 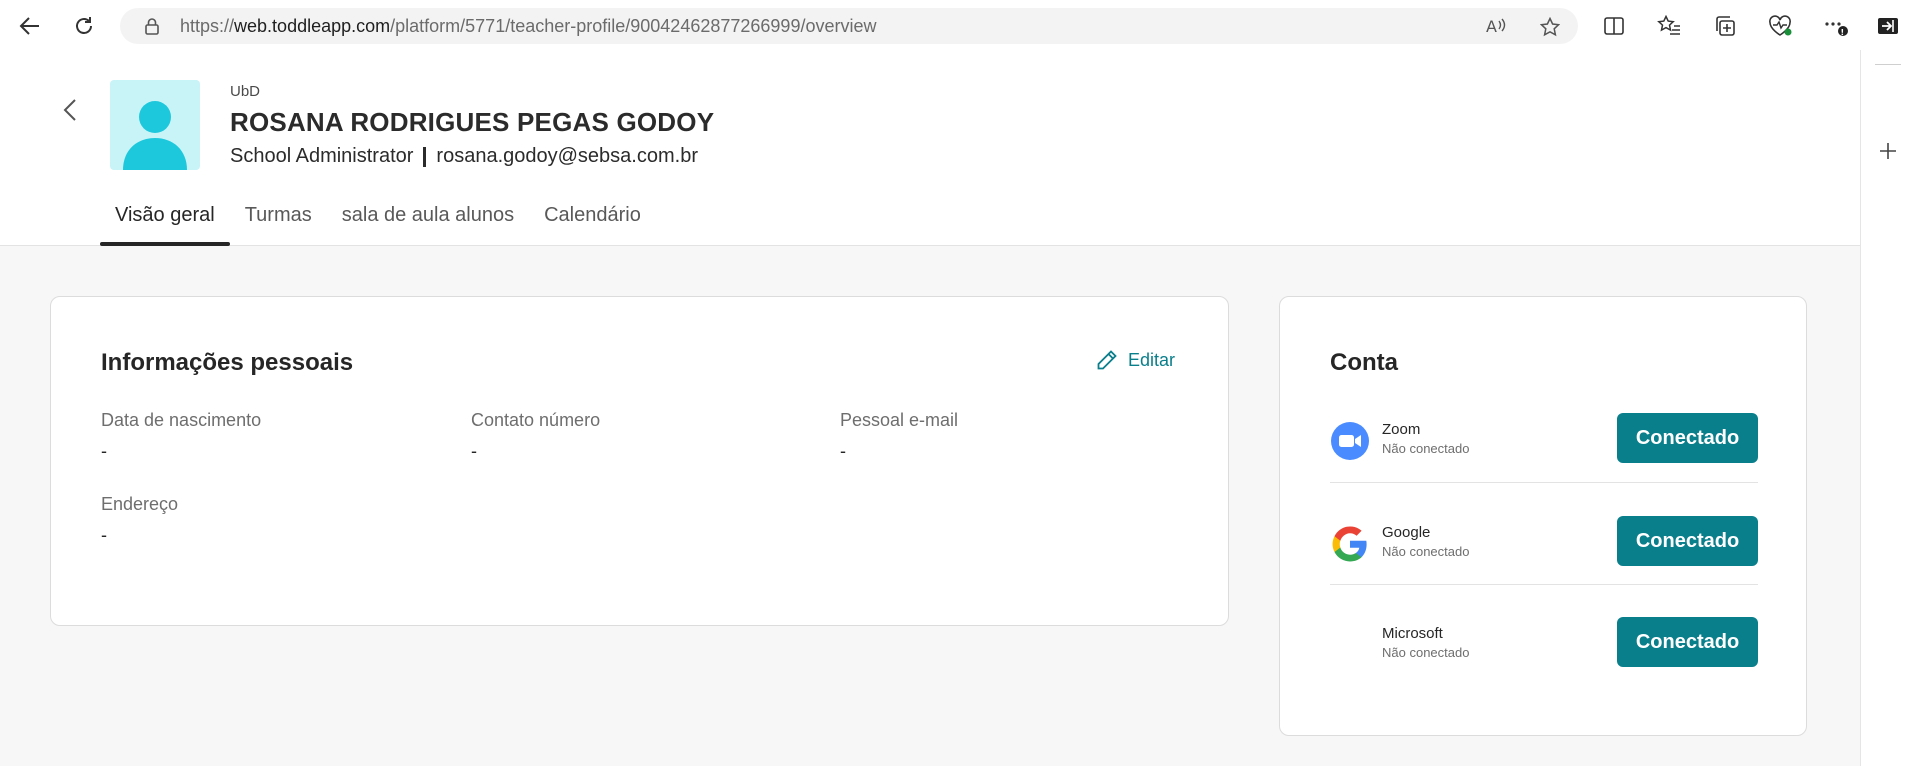 What do you see at coordinates (1614, 26) in the screenshot?
I see `split-screen-icon` at bounding box center [1614, 26].